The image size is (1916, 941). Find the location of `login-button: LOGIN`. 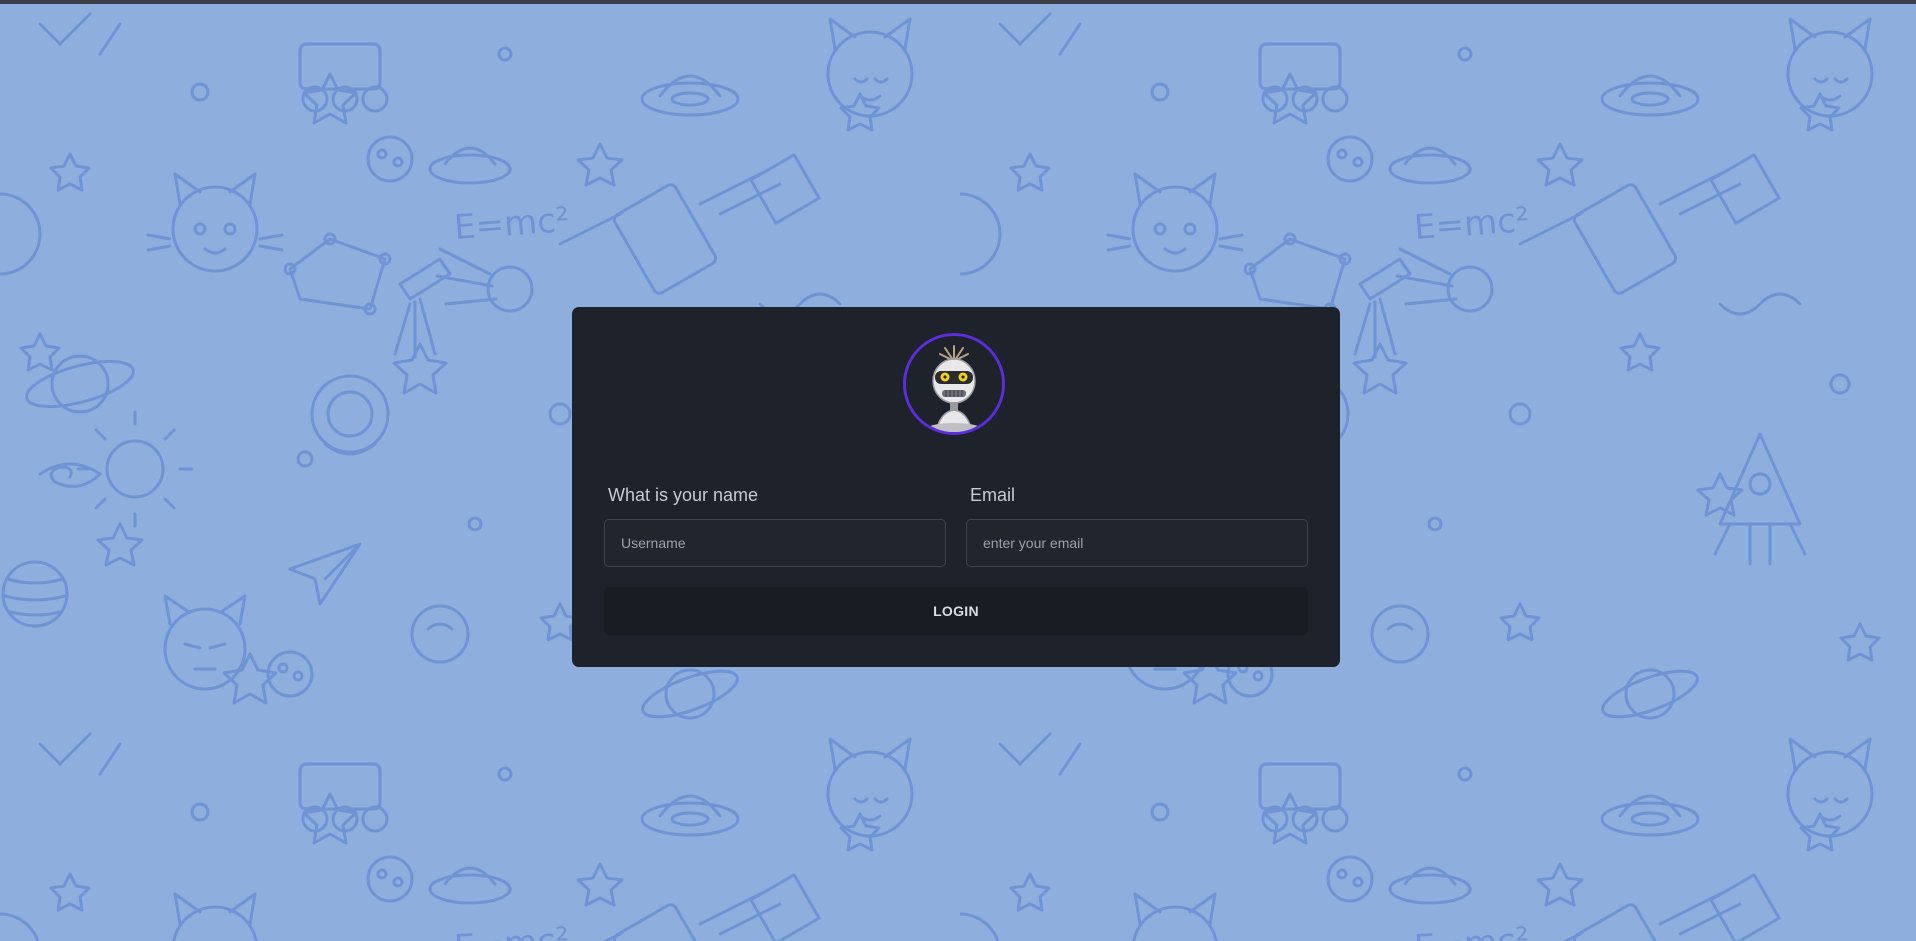

login-button: LOGIN is located at coordinates (956, 611).